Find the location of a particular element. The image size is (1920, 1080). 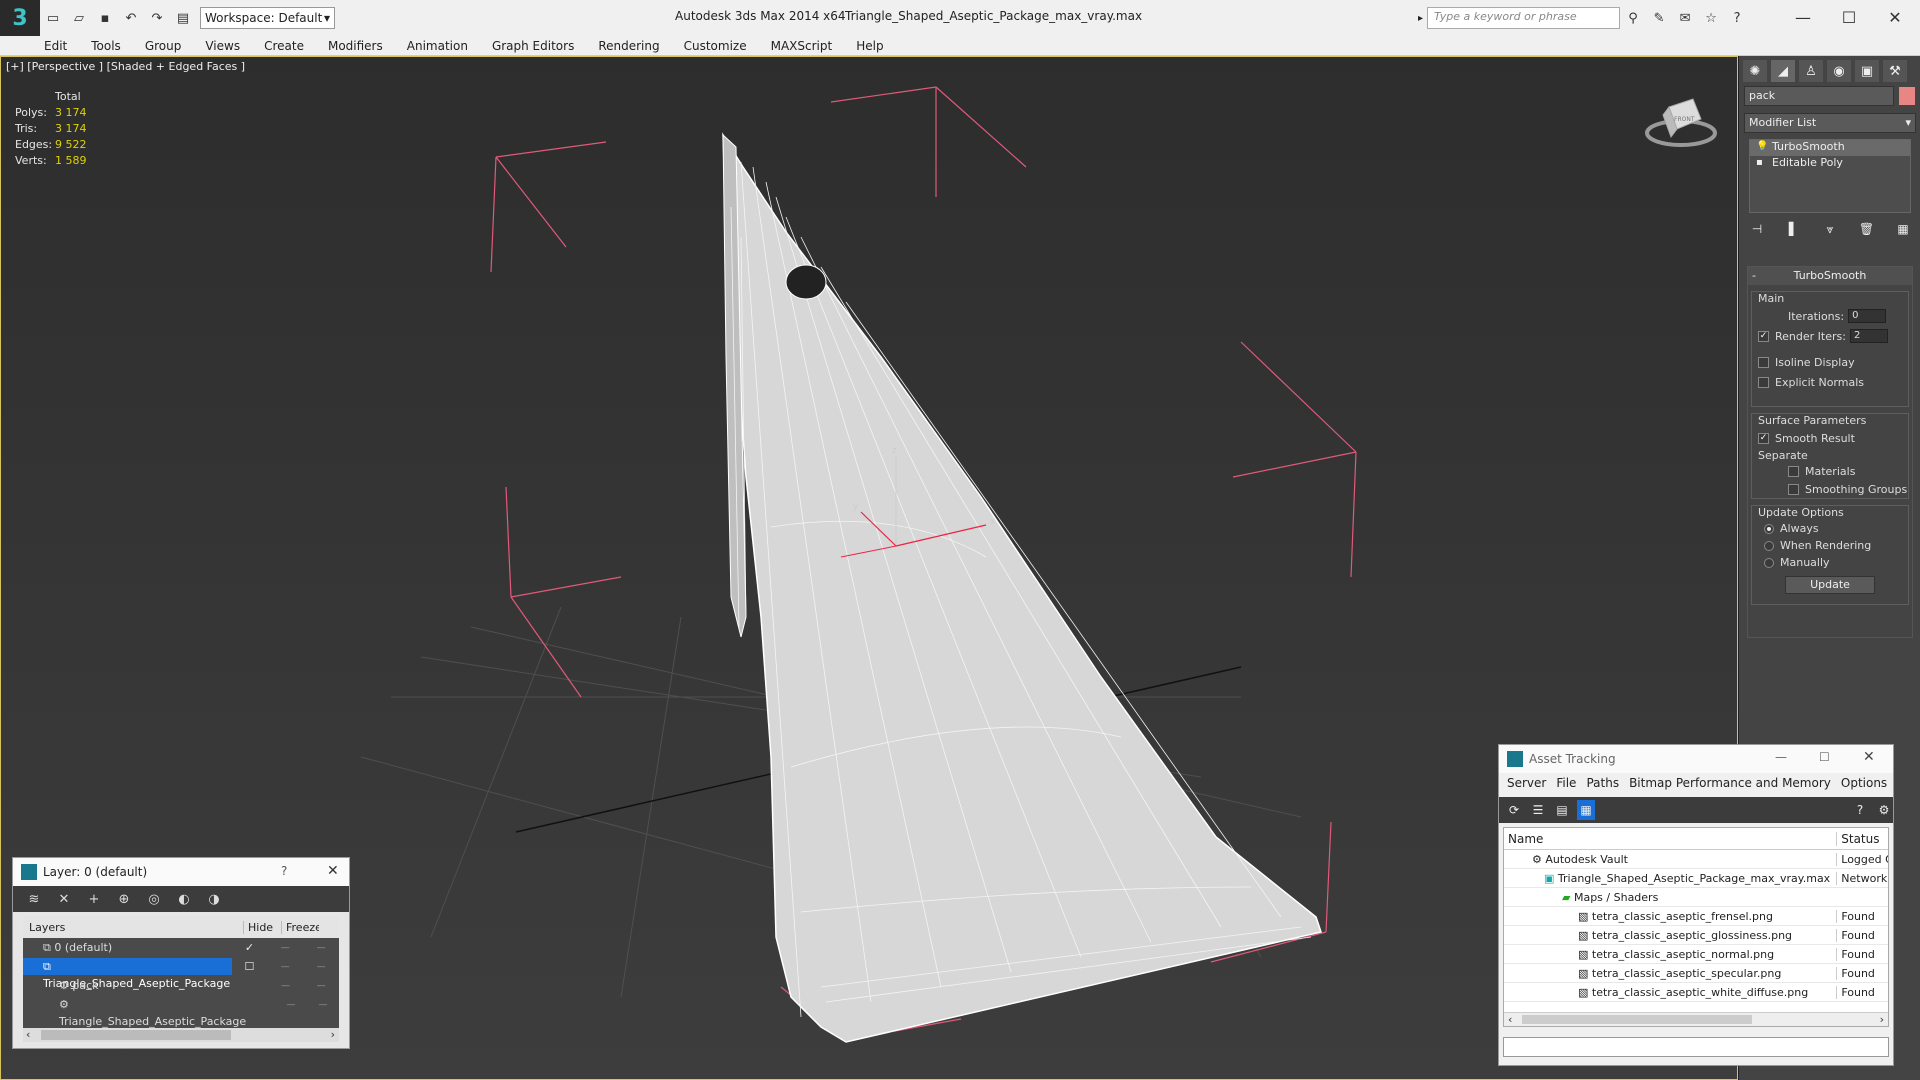

workspace-select: Workspace: Default ▾ is located at coordinates (267, 18).